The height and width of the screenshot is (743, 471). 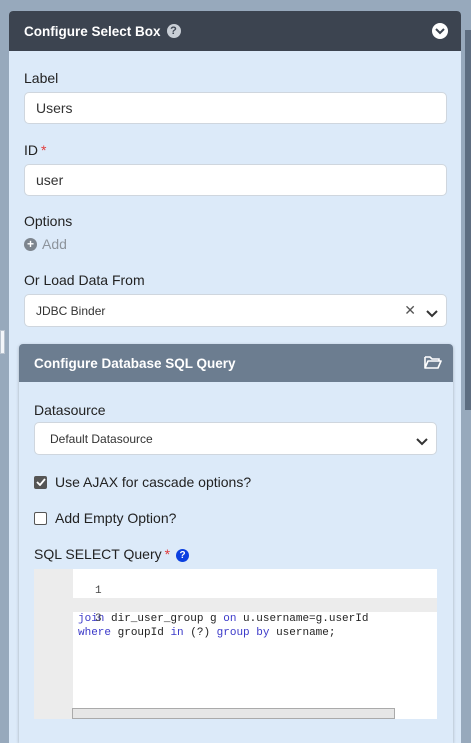 What do you see at coordinates (433, 363) in the screenshot?
I see `folder-open-icon` at bounding box center [433, 363].